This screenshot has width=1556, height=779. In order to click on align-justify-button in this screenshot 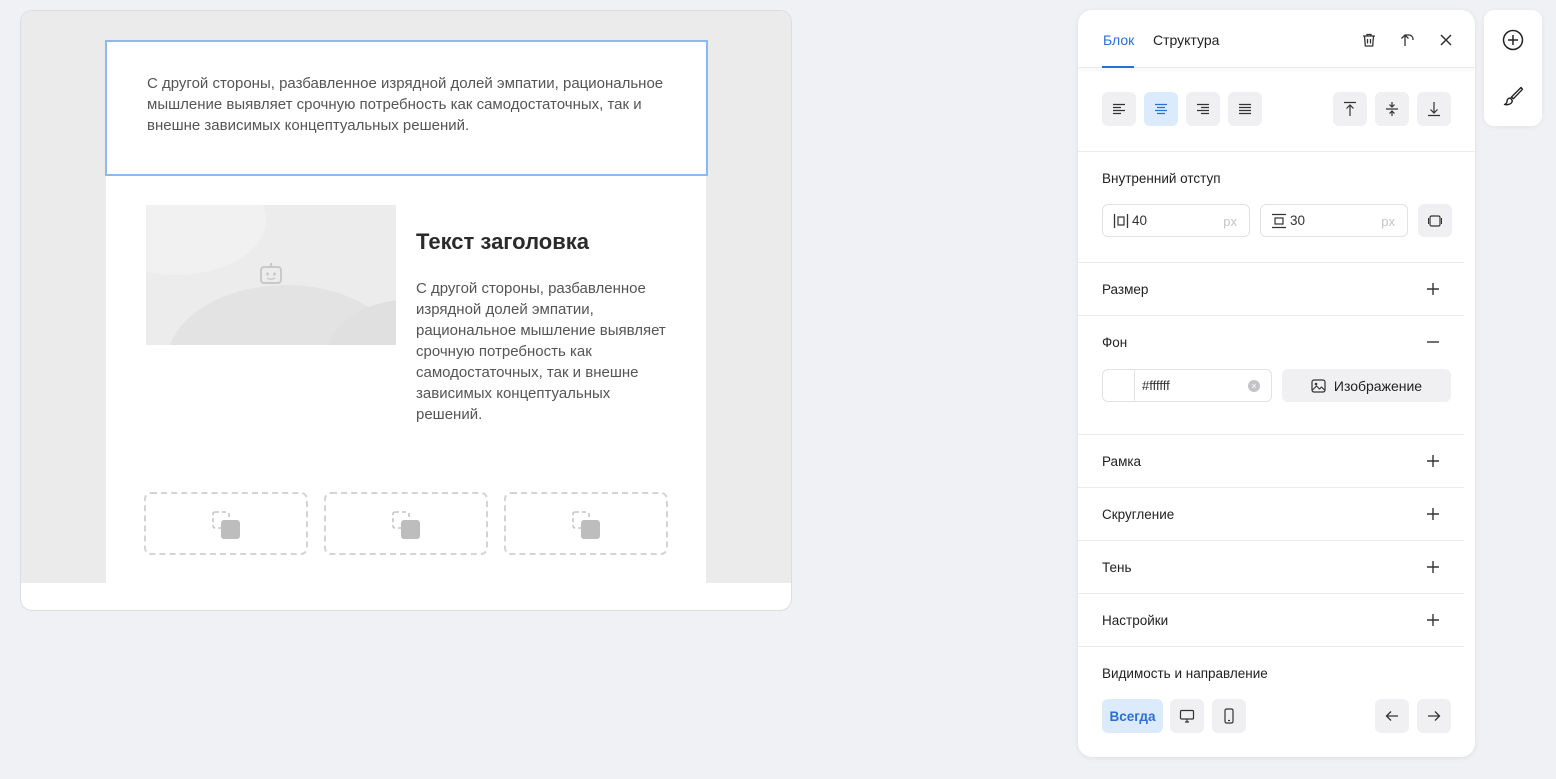, I will do `click(1245, 109)`.